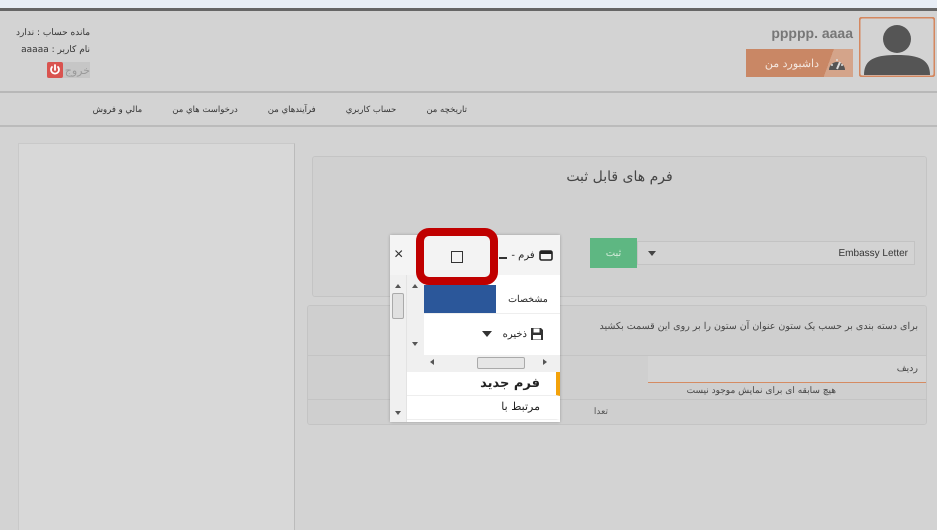  I want to click on list-item: فرم جدید, so click(483, 384).